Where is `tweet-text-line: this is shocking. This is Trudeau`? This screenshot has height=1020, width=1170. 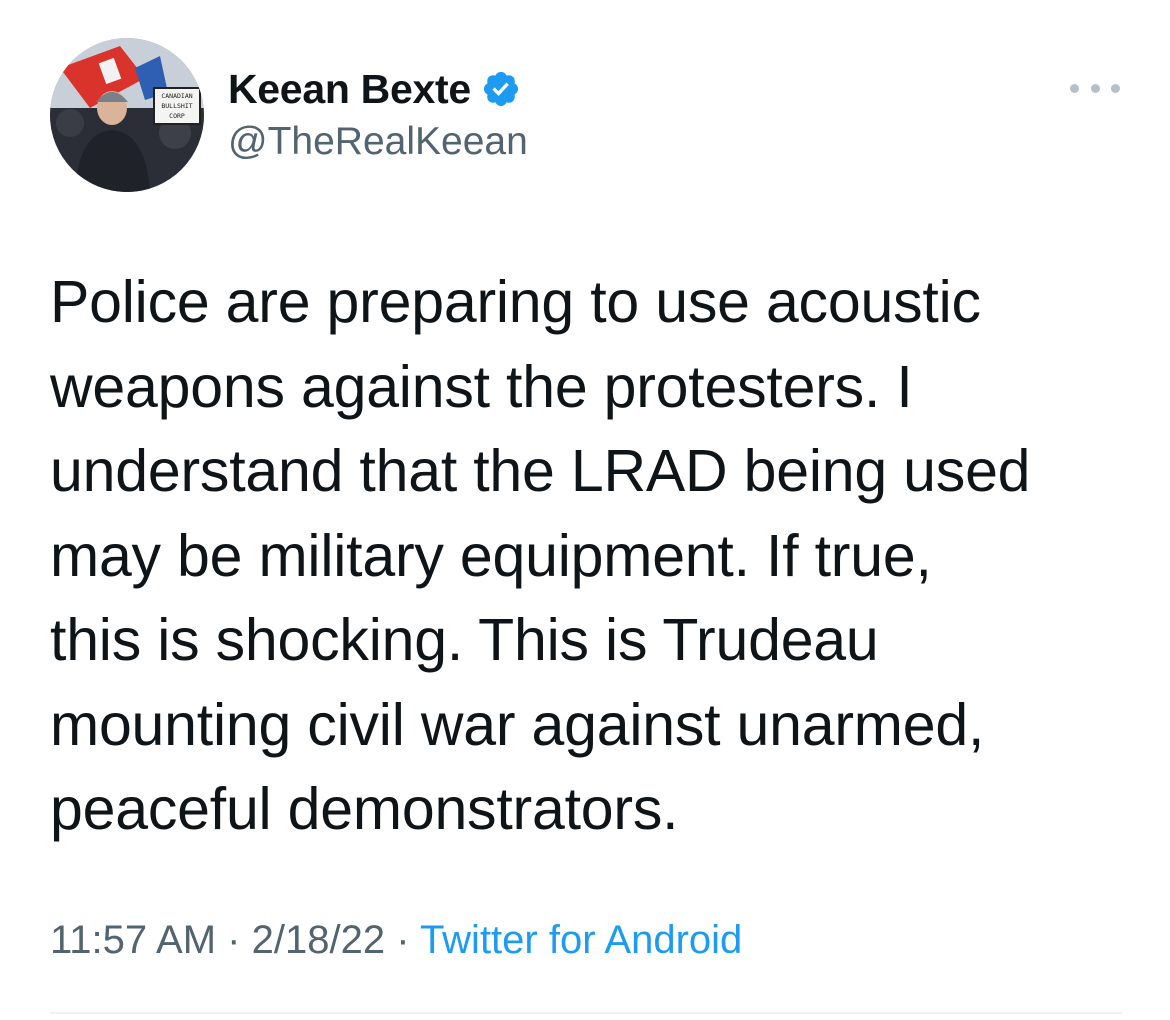 tweet-text-line: this is shocking. This is Trudeau is located at coordinates (464, 640).